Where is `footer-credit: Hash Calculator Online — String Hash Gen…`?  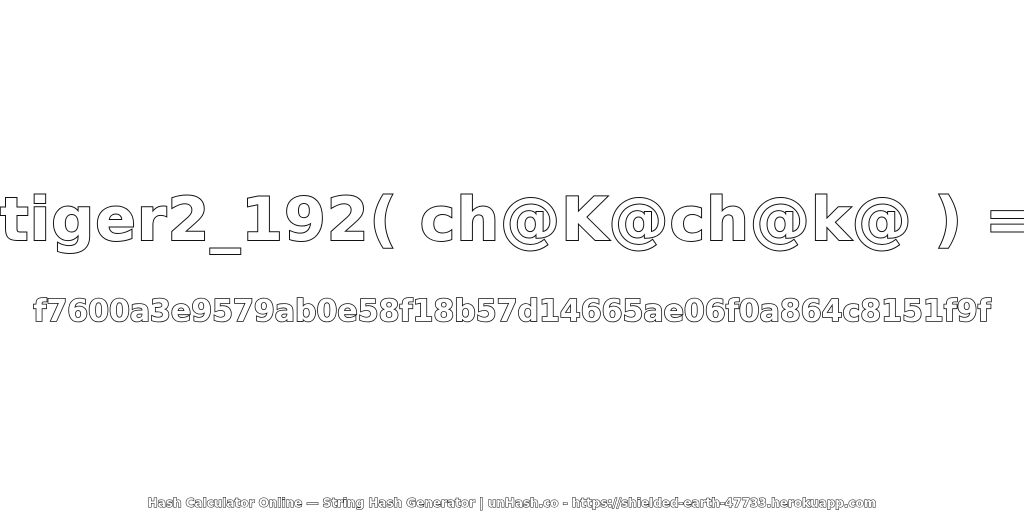 footer-credit: Hash Calculator Online — String Hash Gen… is located at coordinates (512, 503).